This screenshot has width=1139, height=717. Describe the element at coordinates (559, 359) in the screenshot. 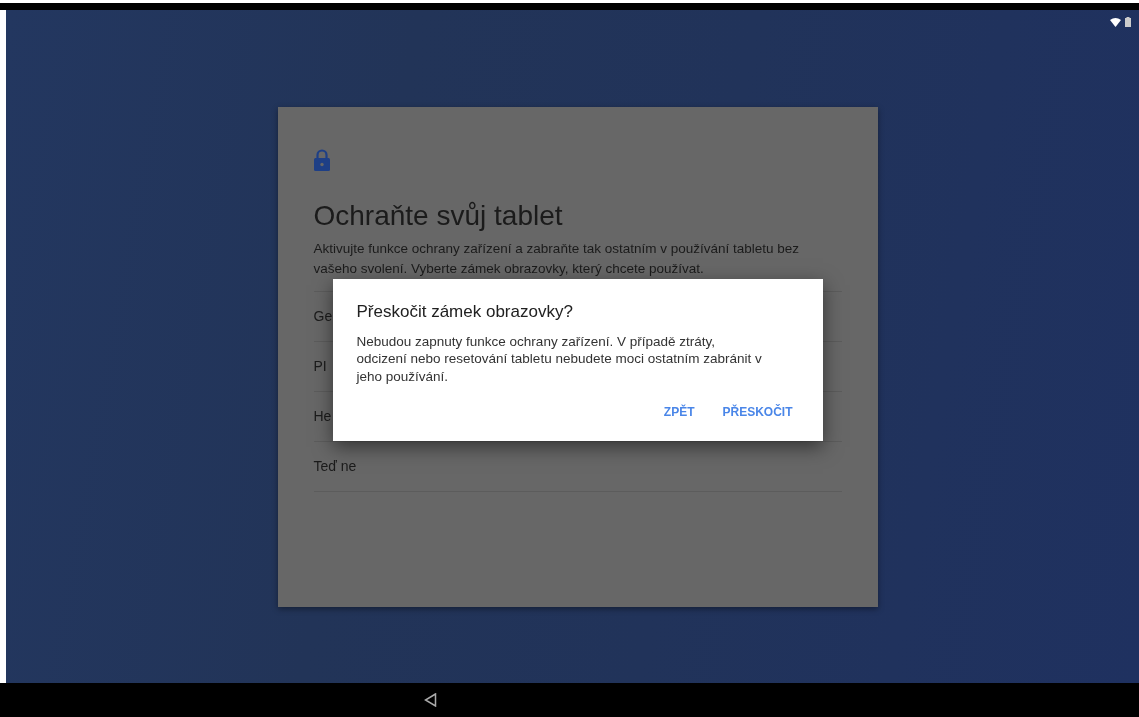

I see `dialog-message: Nebudou zapnuty funkce ochrany zařízení. V případě ztráty, odcizení nebo resetování tabletu nebudete moci ostatním zabránit v jeho používání.` at that location.